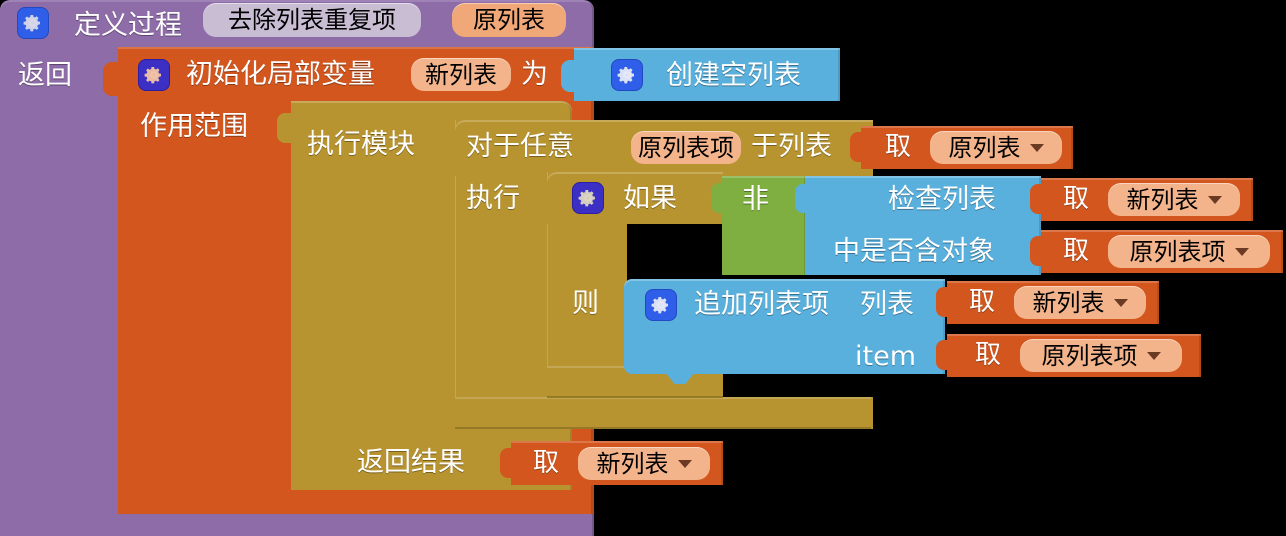 The width and height of the screenshot is (1286, 536). Describe the element at coordinates (411, 462) in the screenshot. I see `do-result-result-label: 返回结果` at that location.